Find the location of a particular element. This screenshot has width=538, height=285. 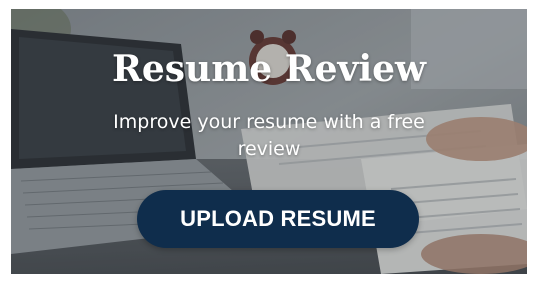

banner-title: Resume Review is located at coordinates (269, 69).